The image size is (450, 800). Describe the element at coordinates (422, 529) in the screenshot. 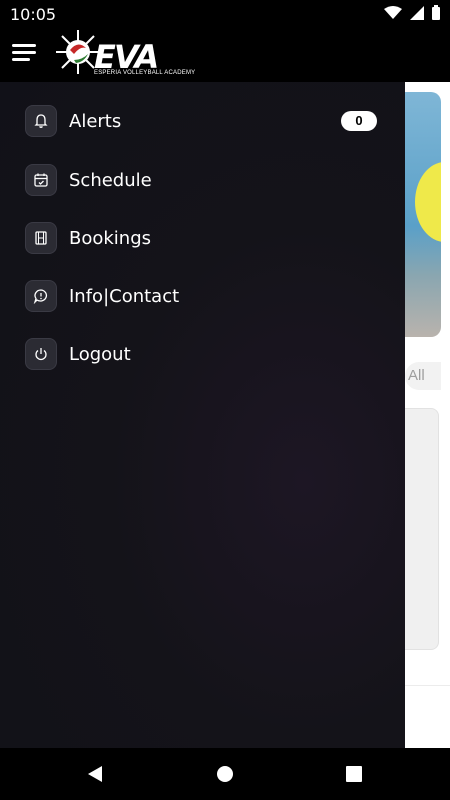

I see `content-card` at that location.